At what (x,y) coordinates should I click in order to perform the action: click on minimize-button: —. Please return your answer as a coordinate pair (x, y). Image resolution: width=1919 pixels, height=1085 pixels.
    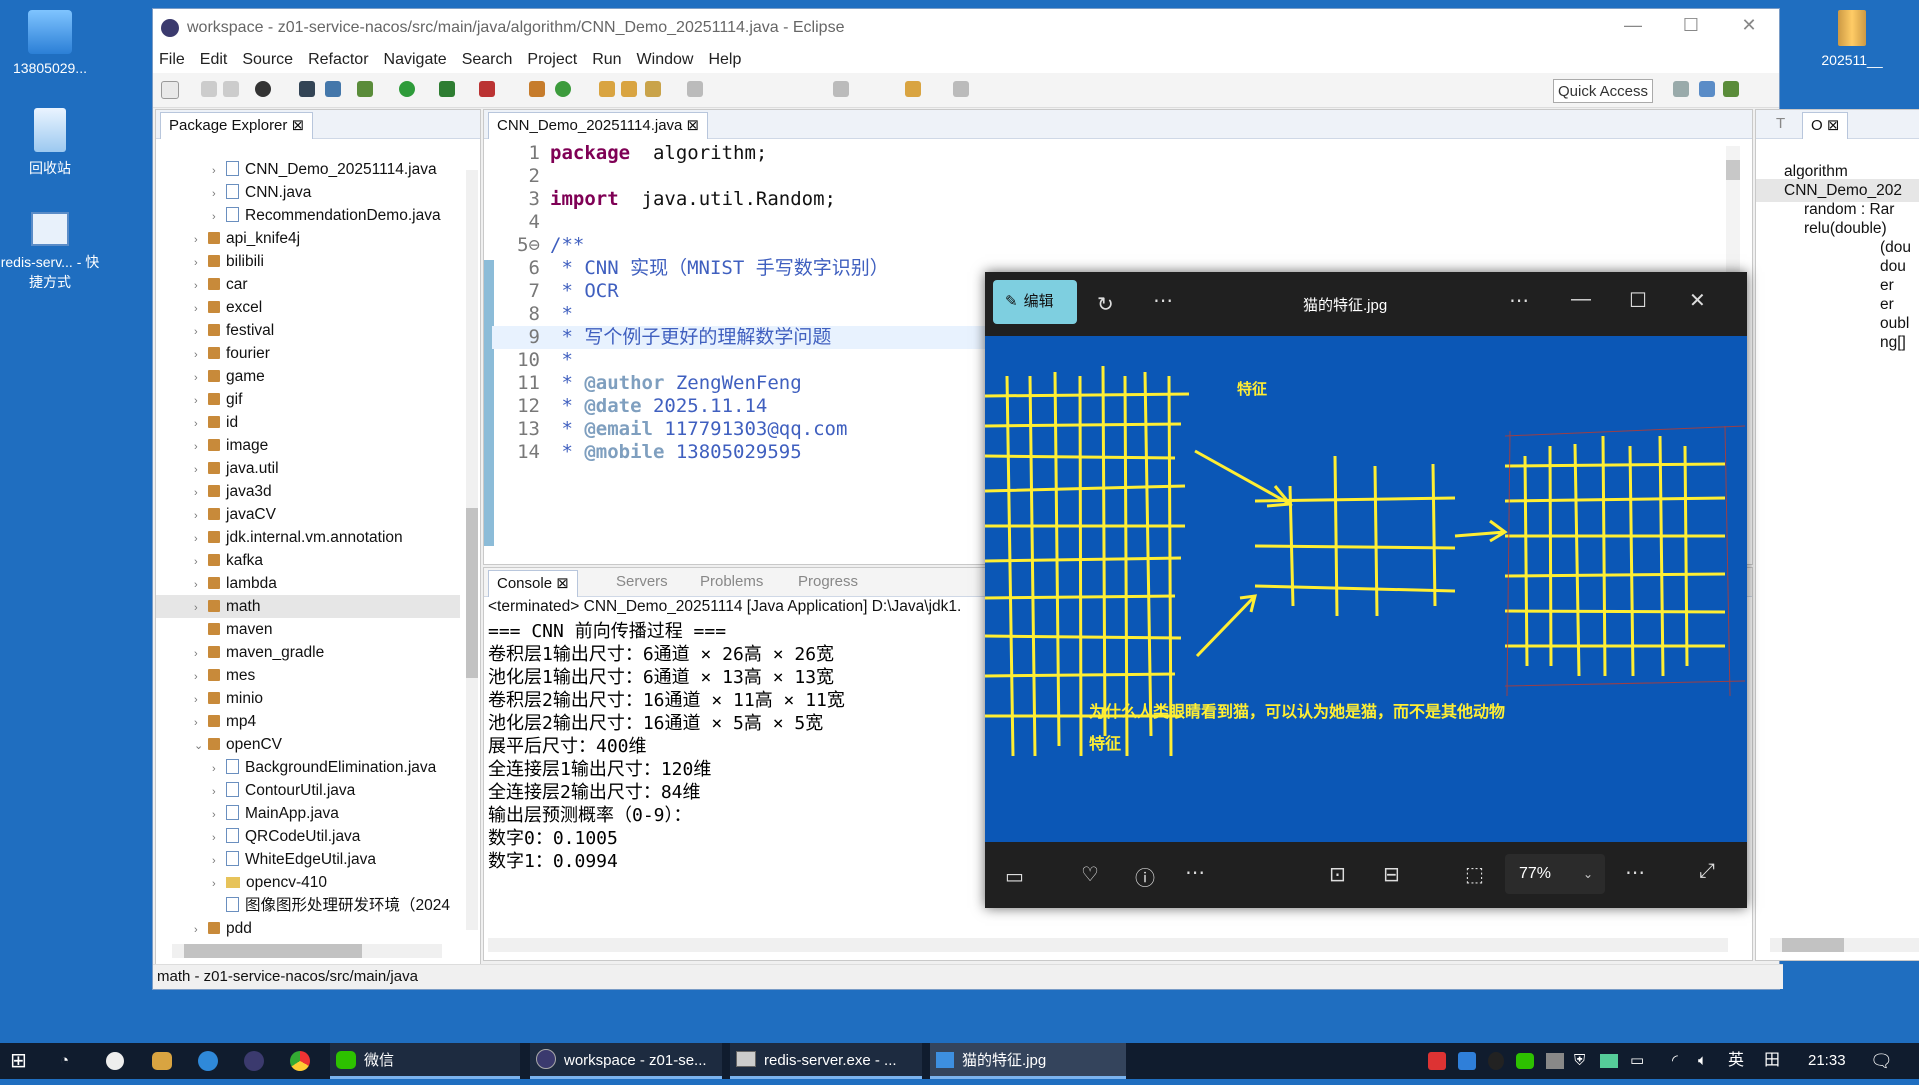
    Looking at the image, I should click on (1633, 25).